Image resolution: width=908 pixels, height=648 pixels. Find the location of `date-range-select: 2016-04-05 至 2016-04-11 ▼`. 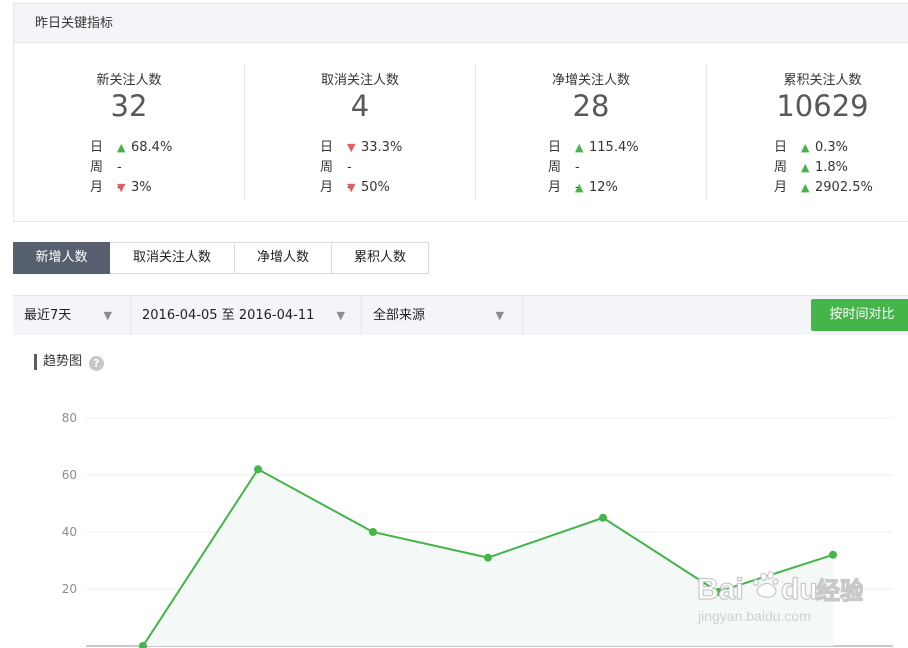

date-range-select: 2016-04-05 至 2016-04-11 ▼ is located at coordinates (246, 315).